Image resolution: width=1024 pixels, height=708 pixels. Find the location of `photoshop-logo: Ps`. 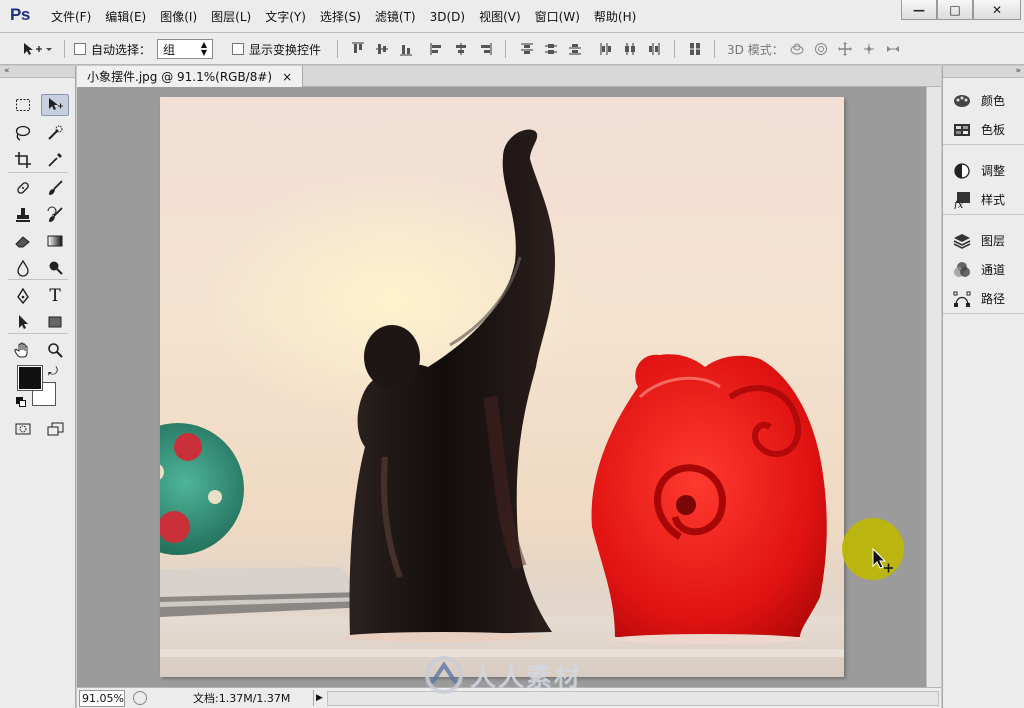

photoshop-logo: Ps is located at coordinates (20, 14).